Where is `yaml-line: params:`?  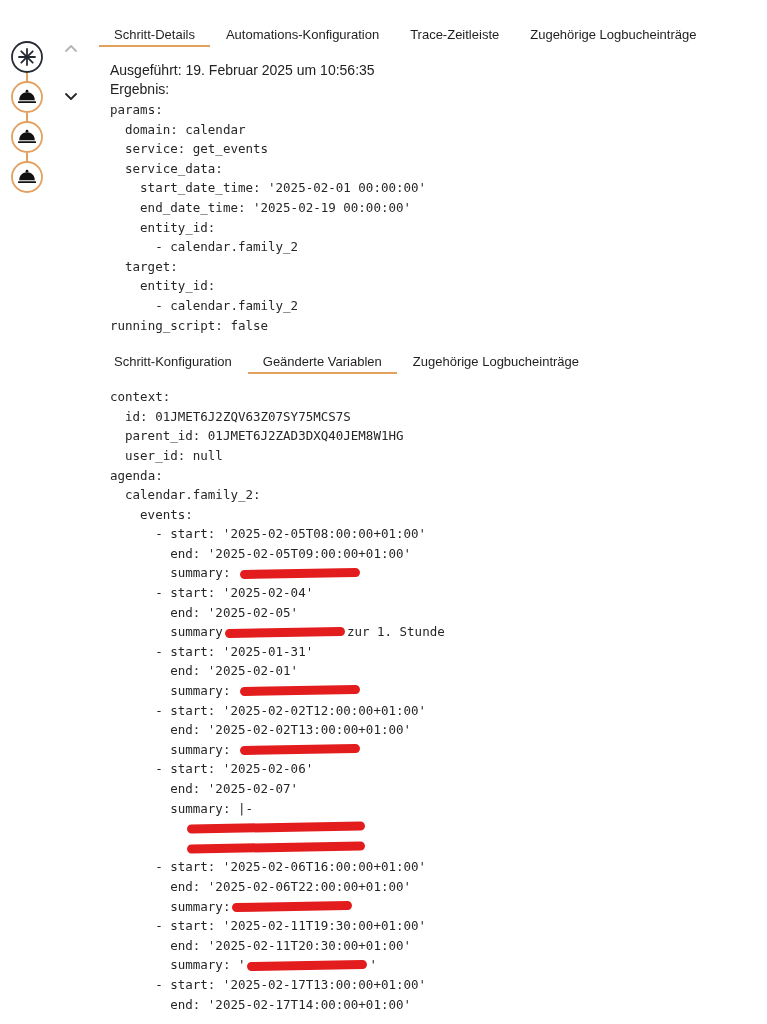
yaml-line: params: is located at coordinates (136, 110).